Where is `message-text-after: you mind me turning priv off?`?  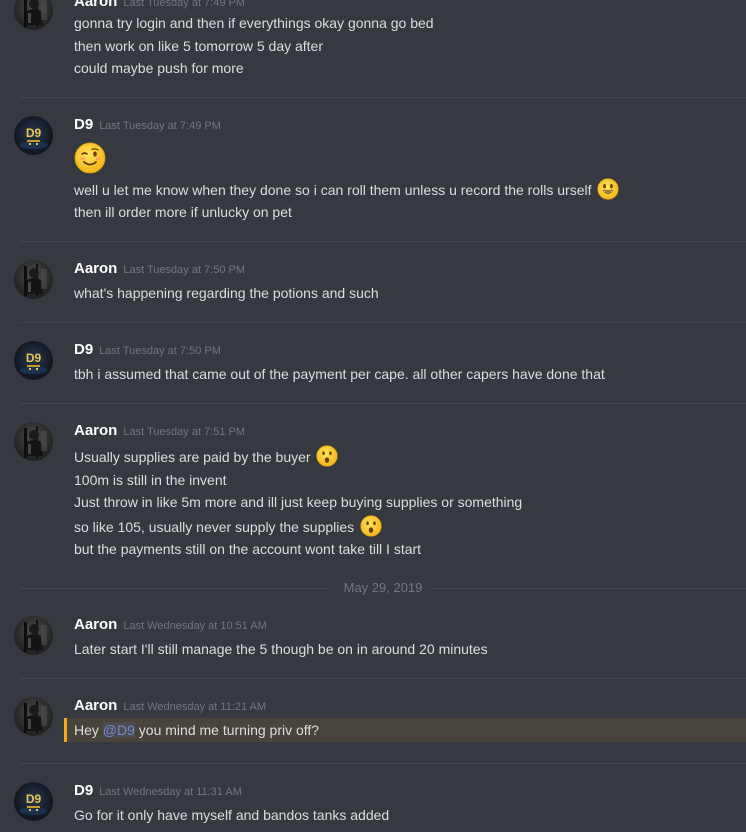 message-text-after: you mind me turning priv off? is located at coordinates (227, 730).